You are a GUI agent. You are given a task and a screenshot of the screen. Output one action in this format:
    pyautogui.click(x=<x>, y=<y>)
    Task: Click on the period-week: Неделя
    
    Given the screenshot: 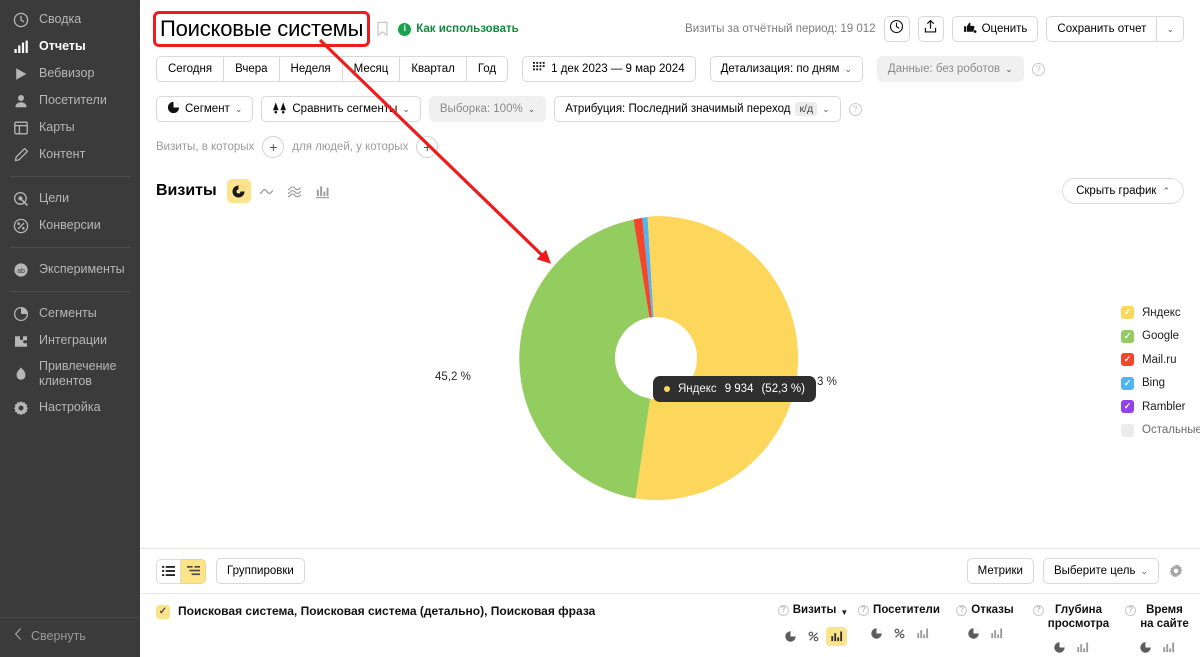 What is the action you would take?
    pyautogui.click(x=311, y=69)
    